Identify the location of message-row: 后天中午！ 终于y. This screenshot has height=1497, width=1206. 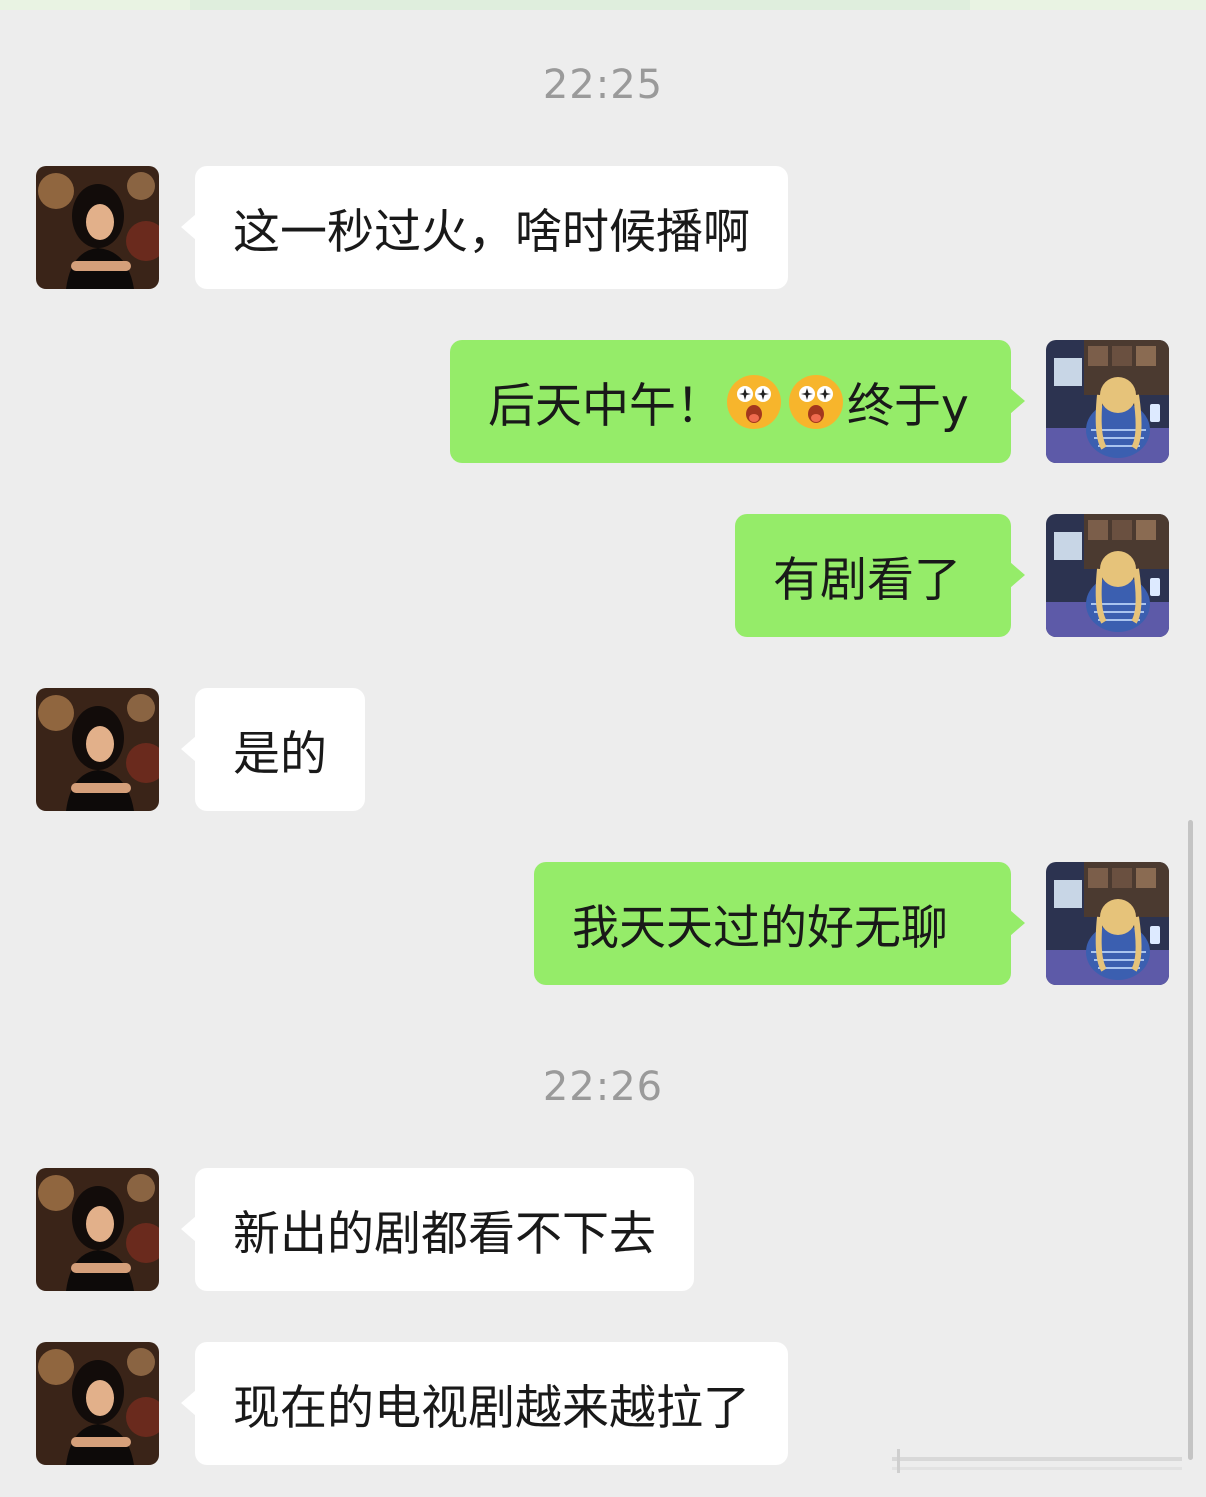
(603, 401).